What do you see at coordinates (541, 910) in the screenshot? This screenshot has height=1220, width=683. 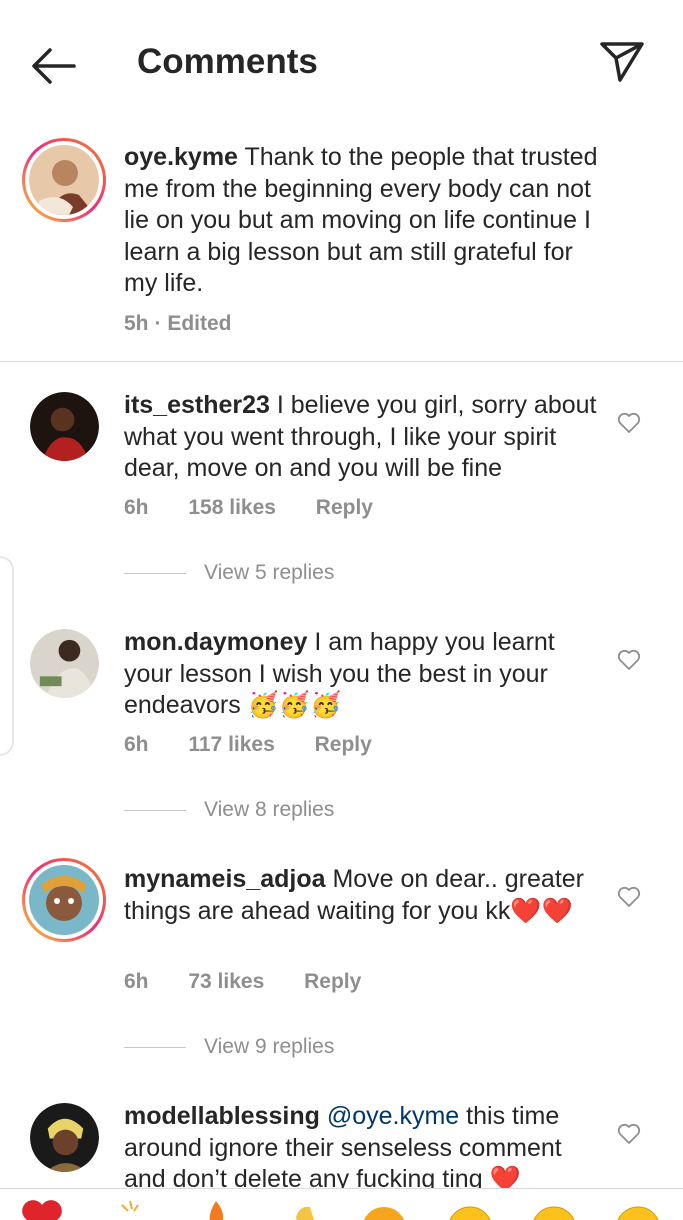 I see `red-heart-emoji: ❤️❤️` at bounding box center [541, 910].